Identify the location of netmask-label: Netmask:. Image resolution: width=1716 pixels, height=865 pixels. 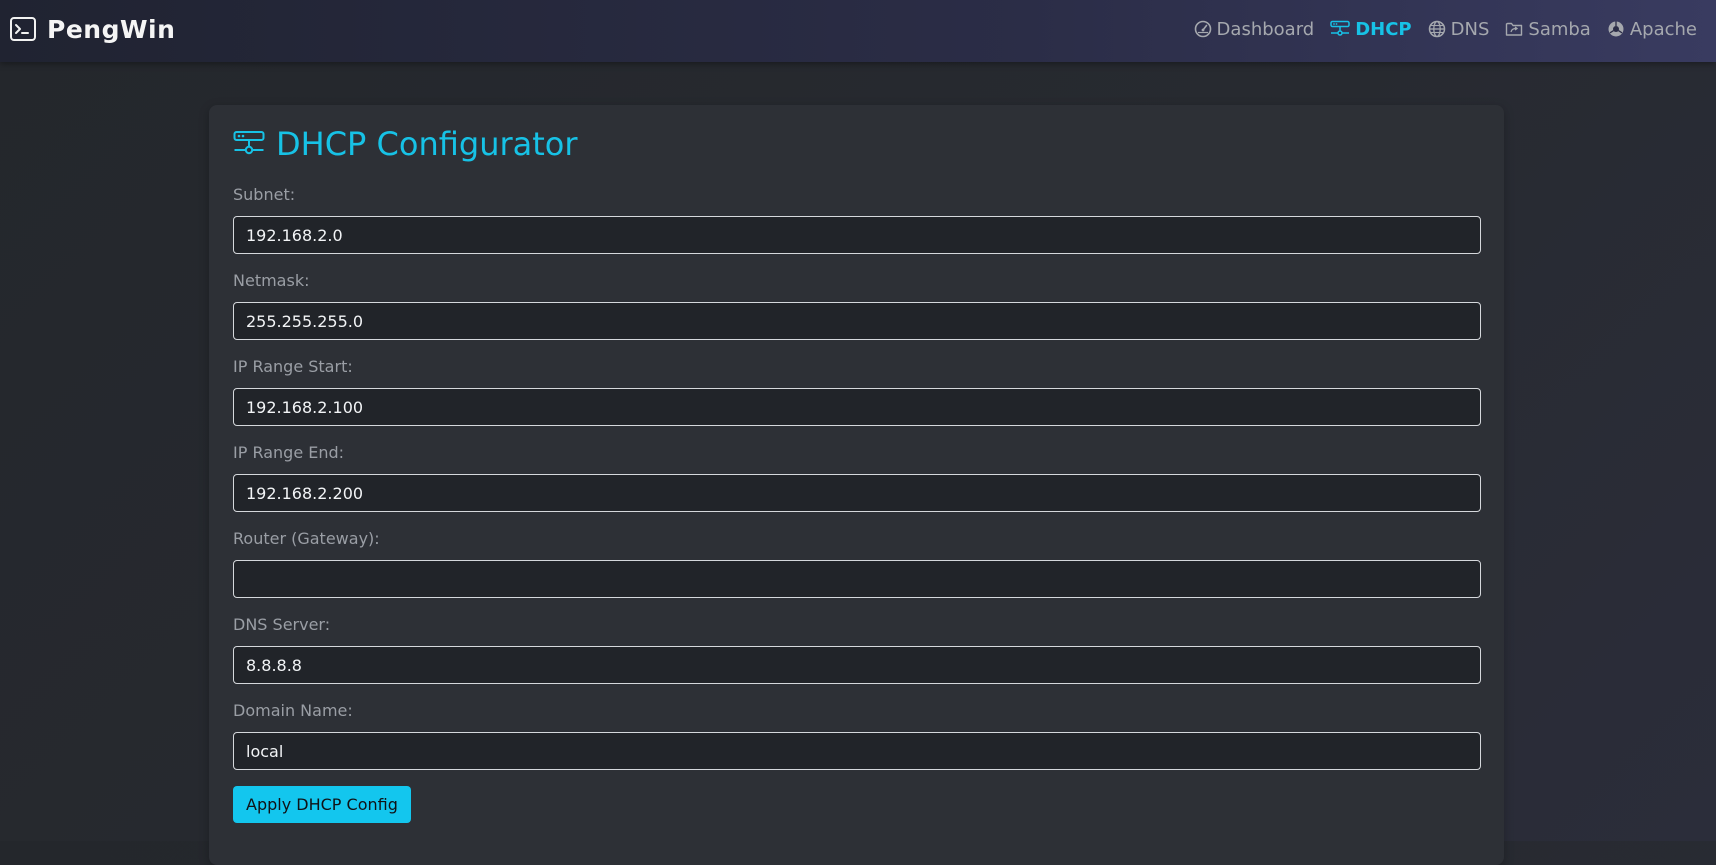
(271, 280).